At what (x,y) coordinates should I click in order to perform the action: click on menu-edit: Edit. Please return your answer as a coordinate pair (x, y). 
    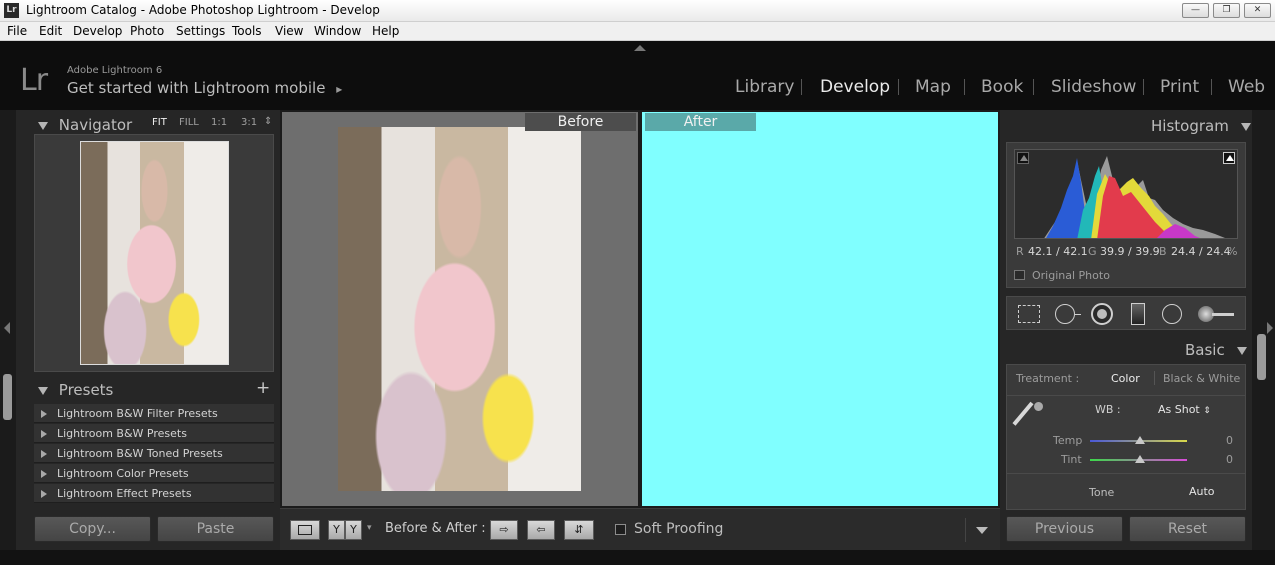
    Looking at the image, I should click on (50, 31).